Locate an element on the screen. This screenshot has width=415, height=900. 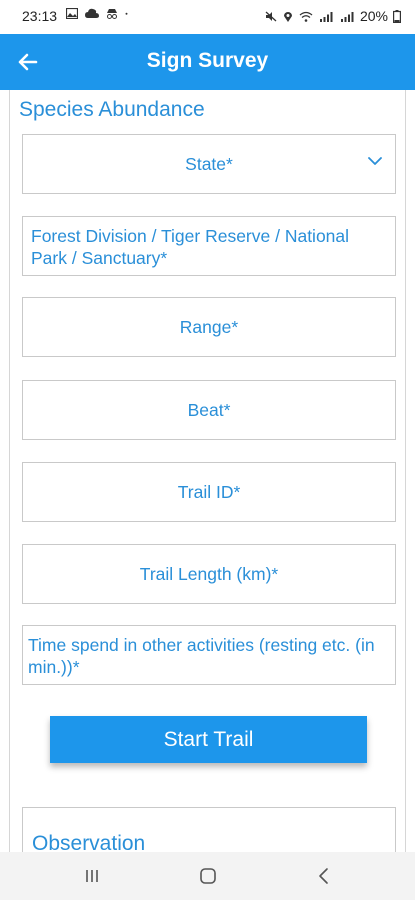
battery-icon is located at coordinates (397, 16).